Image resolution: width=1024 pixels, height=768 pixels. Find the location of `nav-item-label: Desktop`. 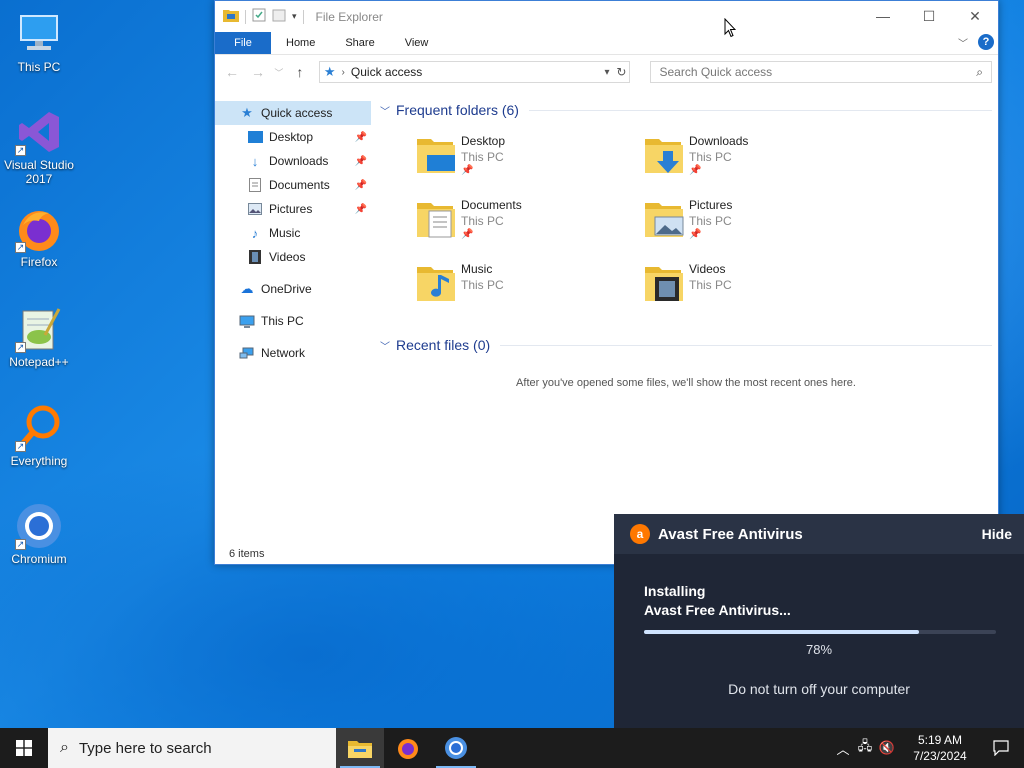

nav-item-label: Desktop is located at coordinates (291, 137).